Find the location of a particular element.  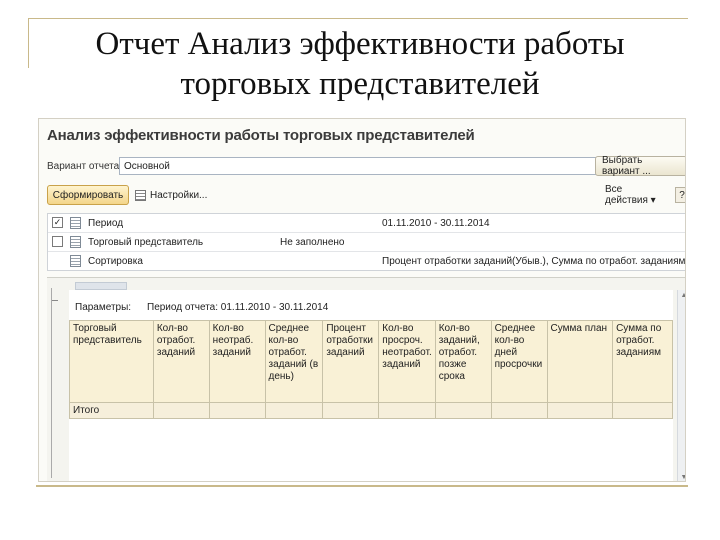

settings-icon is located at coordinates (140, 195).